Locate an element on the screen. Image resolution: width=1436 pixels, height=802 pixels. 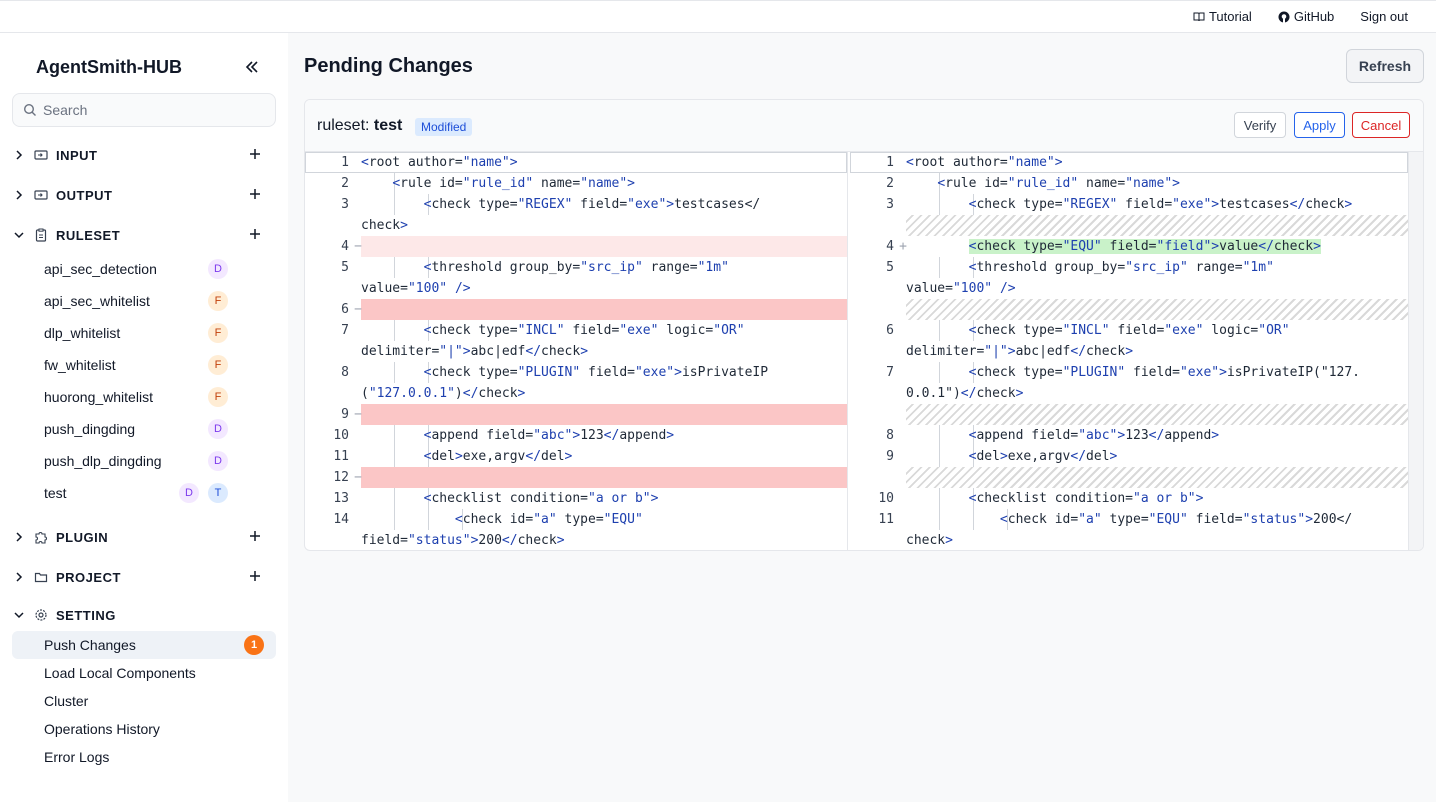
section-plugin: PLUGIN is located at coordinates (144, 537).